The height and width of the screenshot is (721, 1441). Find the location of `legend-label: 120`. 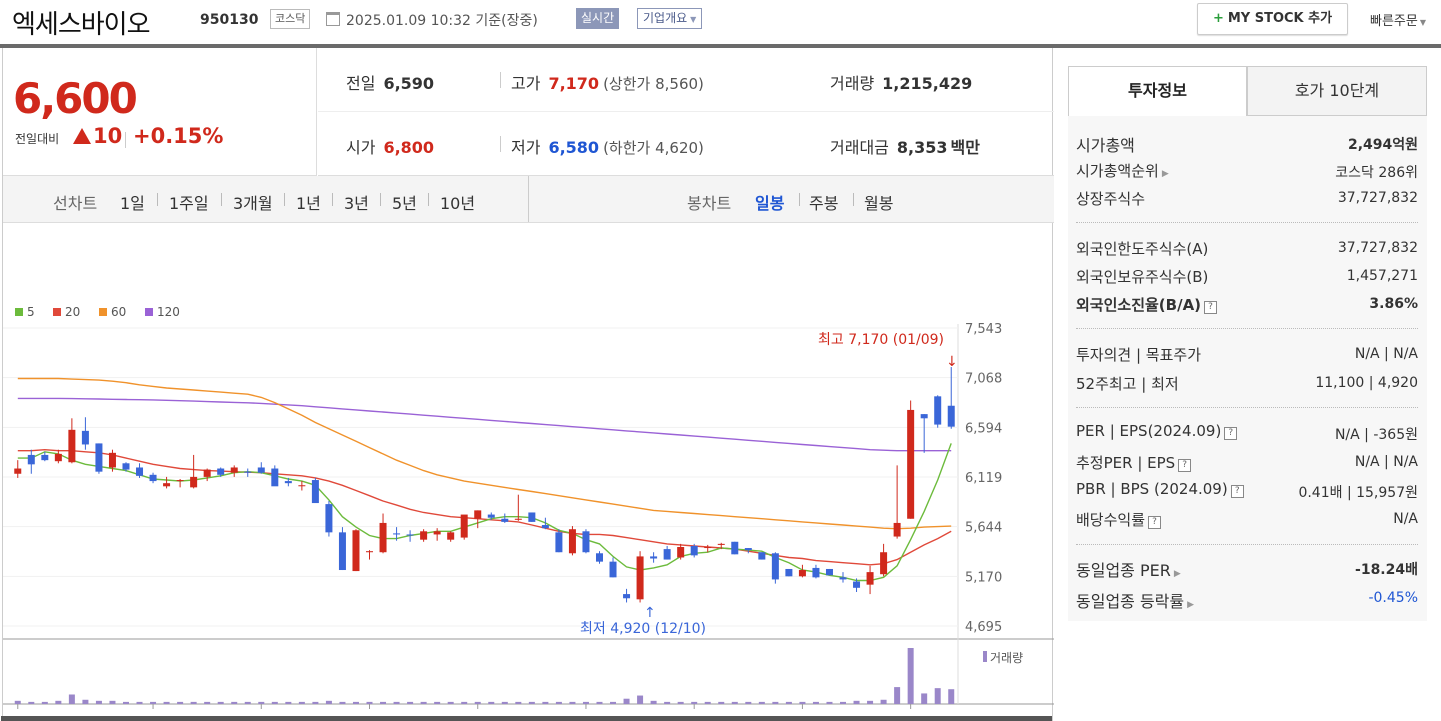

legend-label: 120 is located at coordinates (168, 312).